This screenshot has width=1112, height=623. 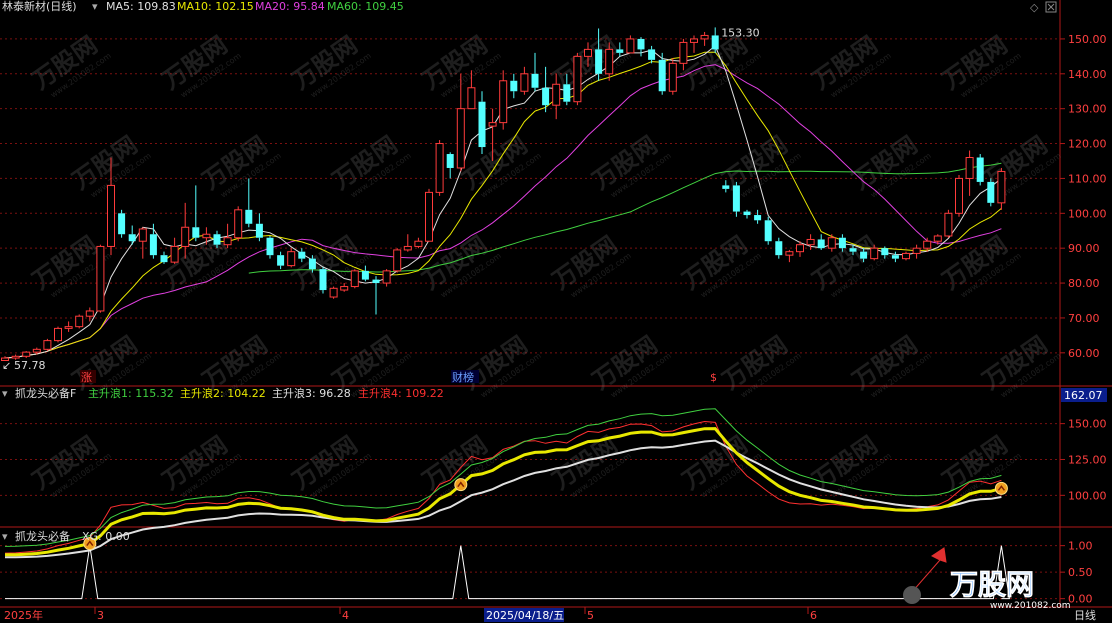 I want to click on y-tick-label: 0.00, so click(x=1080, y=599).